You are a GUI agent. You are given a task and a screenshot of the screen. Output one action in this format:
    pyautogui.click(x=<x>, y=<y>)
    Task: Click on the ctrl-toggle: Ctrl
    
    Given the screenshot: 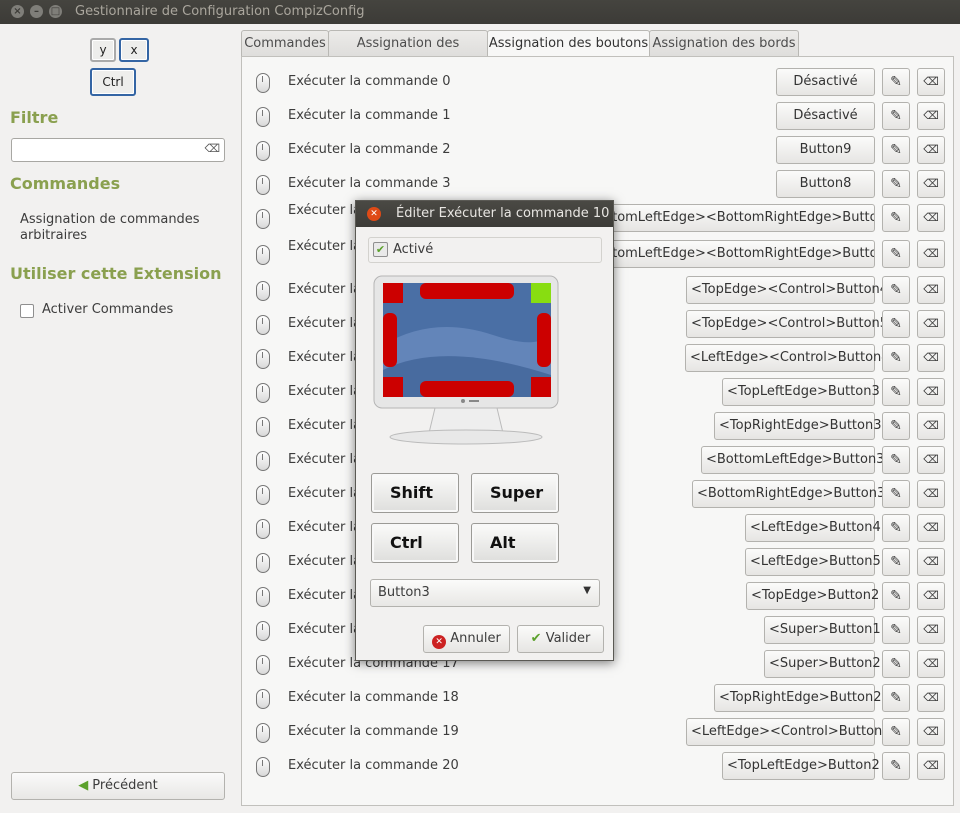 What is the action you would take?
    pyautogui.click(x=415, y=543)
    